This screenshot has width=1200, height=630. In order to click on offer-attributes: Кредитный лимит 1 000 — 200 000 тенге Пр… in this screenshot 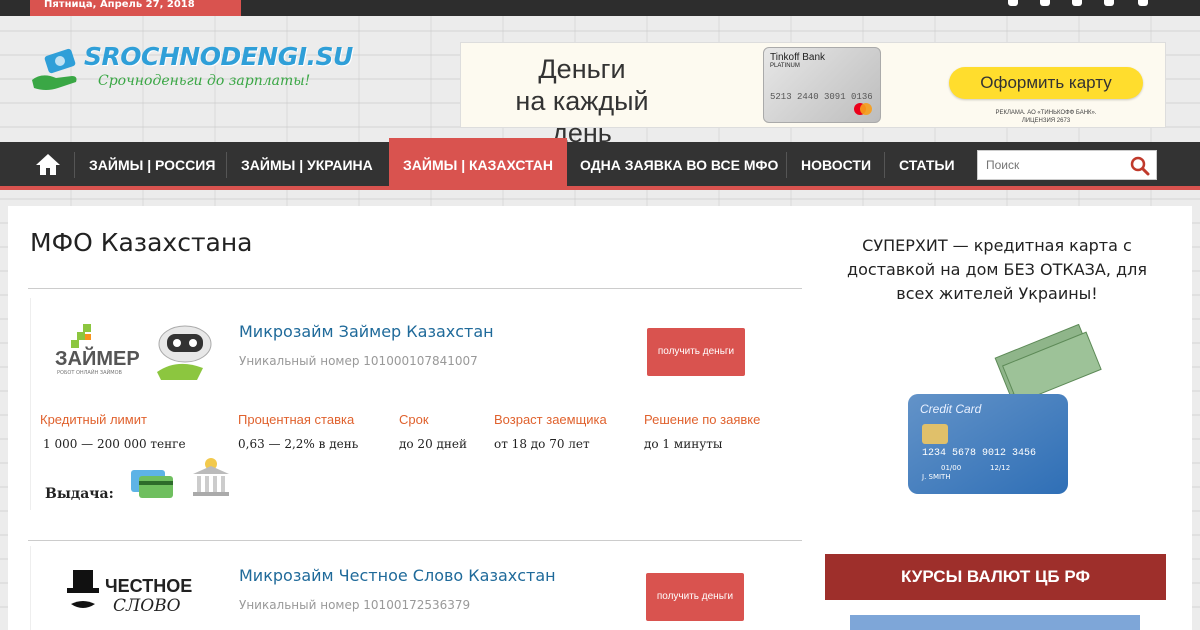, I will do `click(417, 437)`.